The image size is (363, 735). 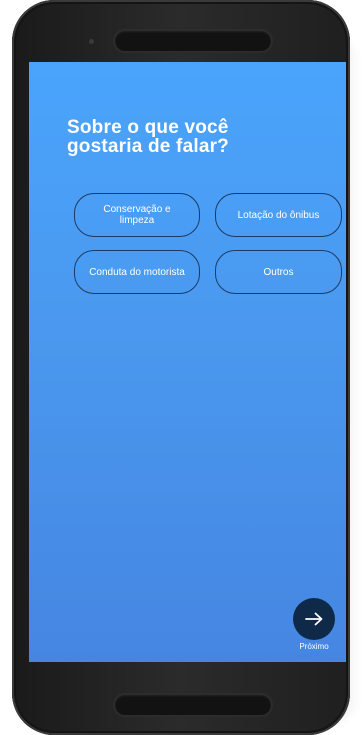 I want to click on topic-label: Lotação do ônibus, so click(x=278, y=215).